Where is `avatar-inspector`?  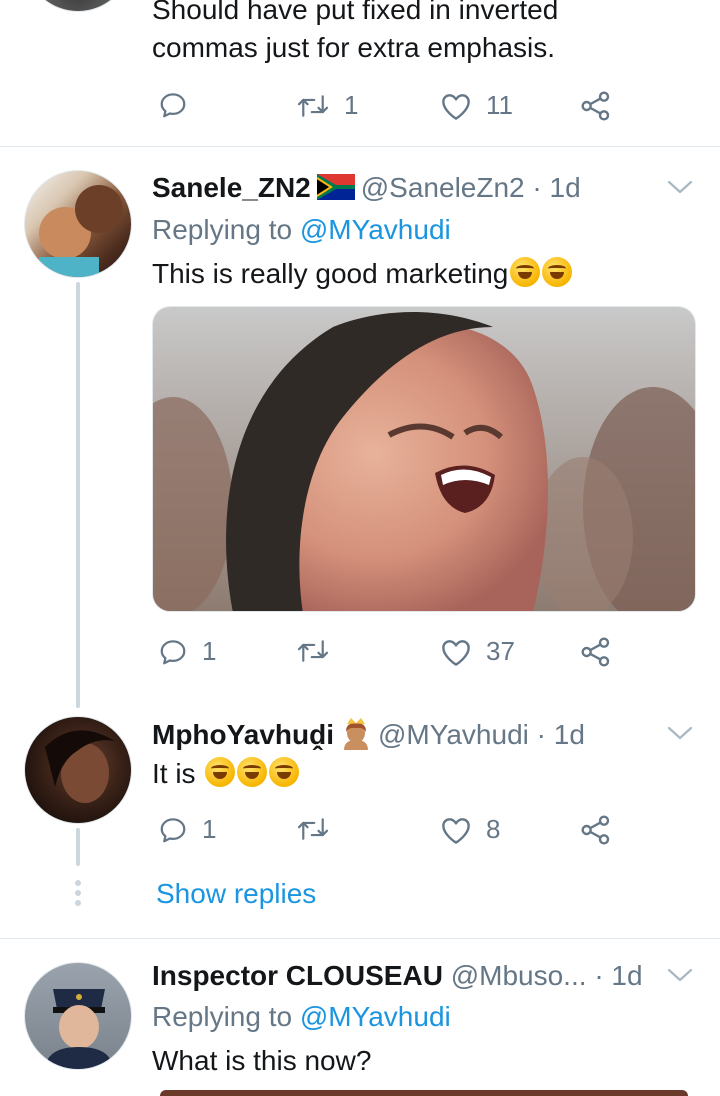 avatar-inspector is located at coordinates (78, 1016).